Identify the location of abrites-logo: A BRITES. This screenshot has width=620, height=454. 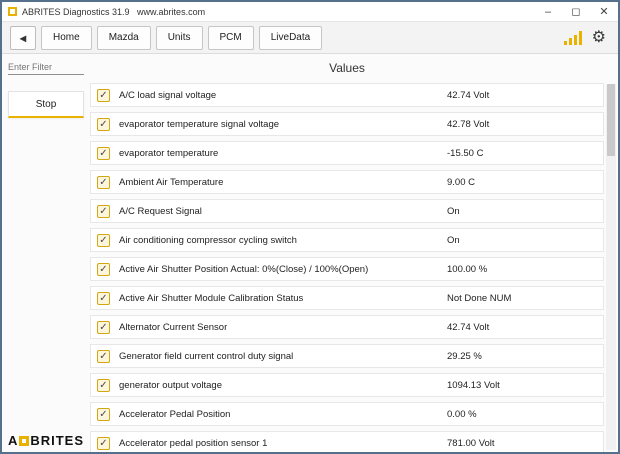
(46, 440).